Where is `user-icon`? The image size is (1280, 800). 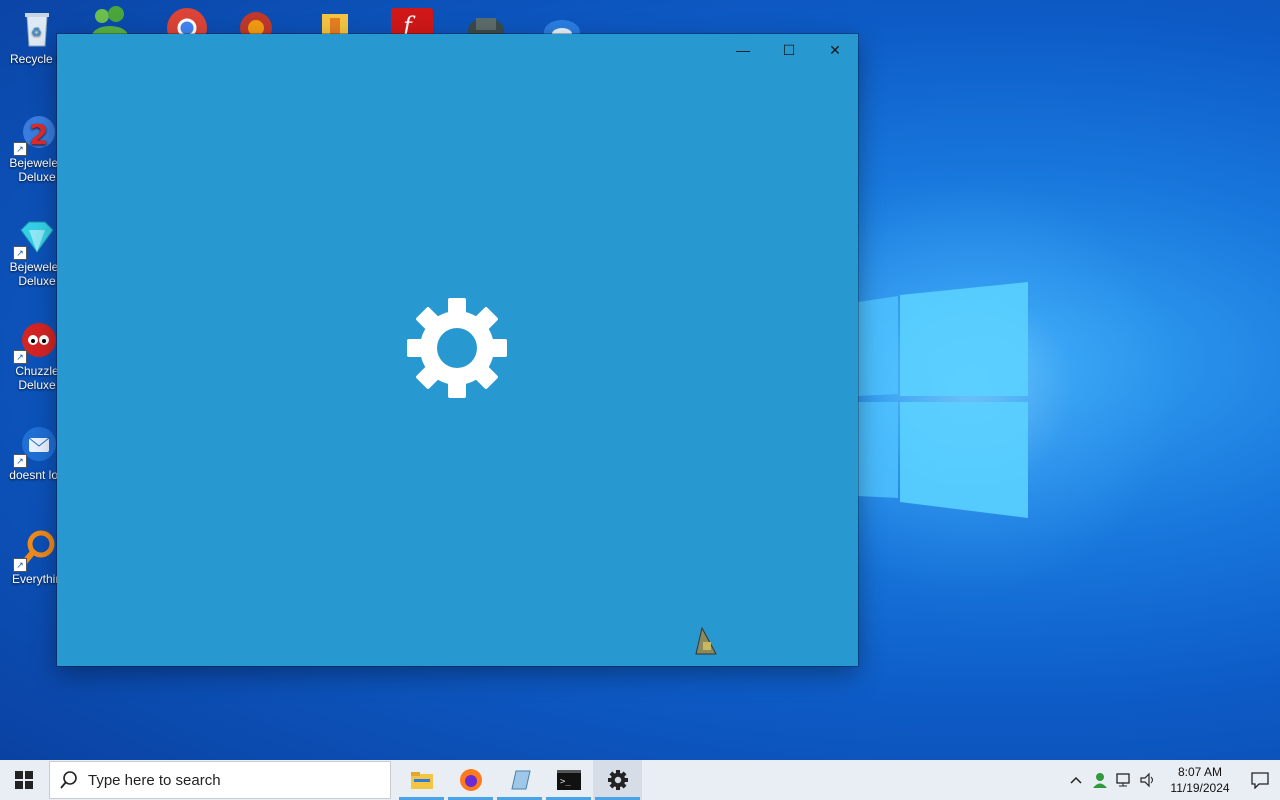
user-icon is located at coordinates (1100, 780).